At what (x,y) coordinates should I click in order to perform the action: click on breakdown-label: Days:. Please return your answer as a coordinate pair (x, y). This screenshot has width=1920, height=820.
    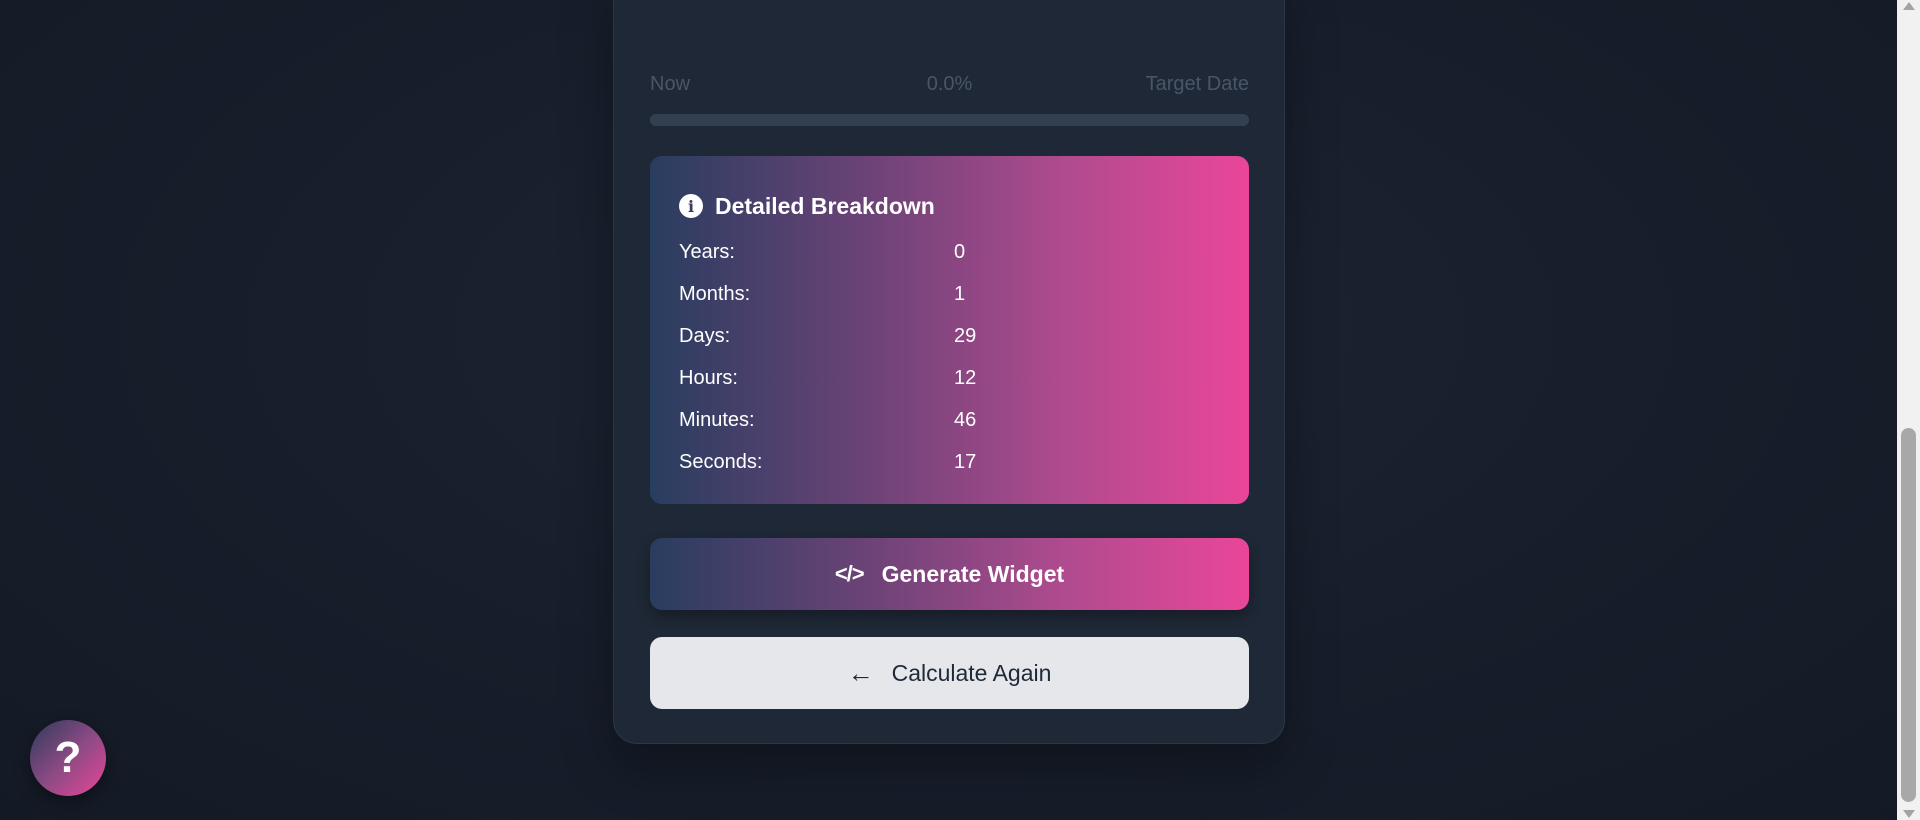
    Looking at the image, I should click on (705, 336).